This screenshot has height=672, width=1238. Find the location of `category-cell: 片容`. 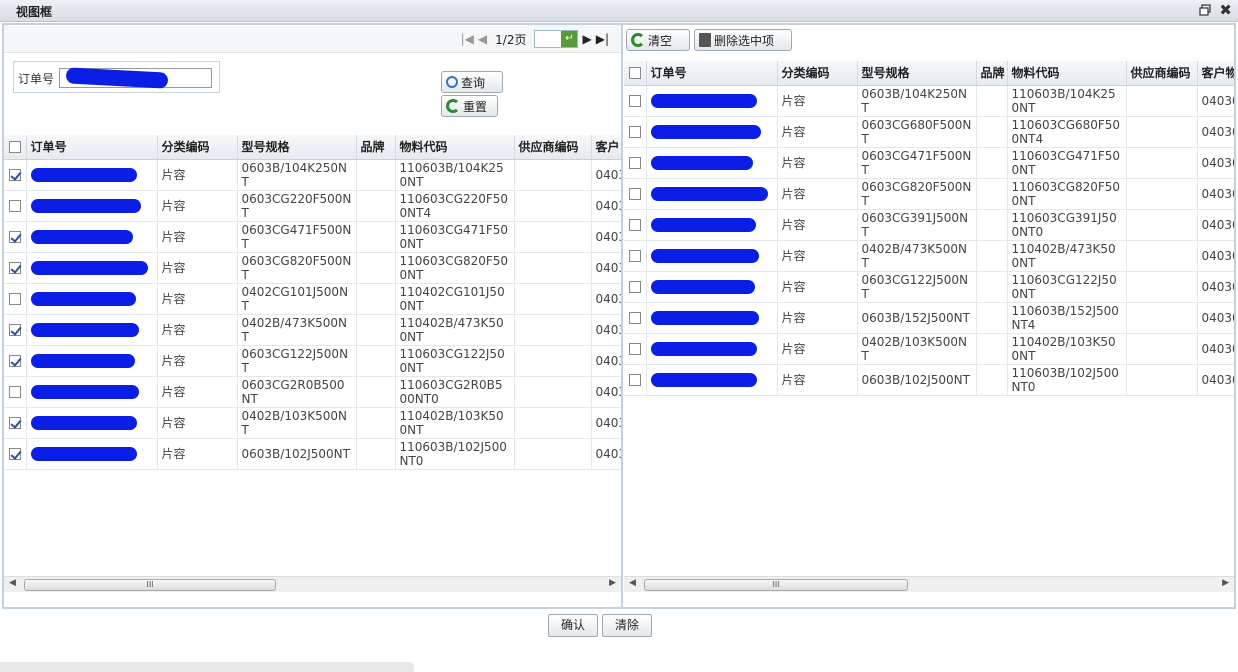

category-cell: 片容 is located at coordinates (817, 287).